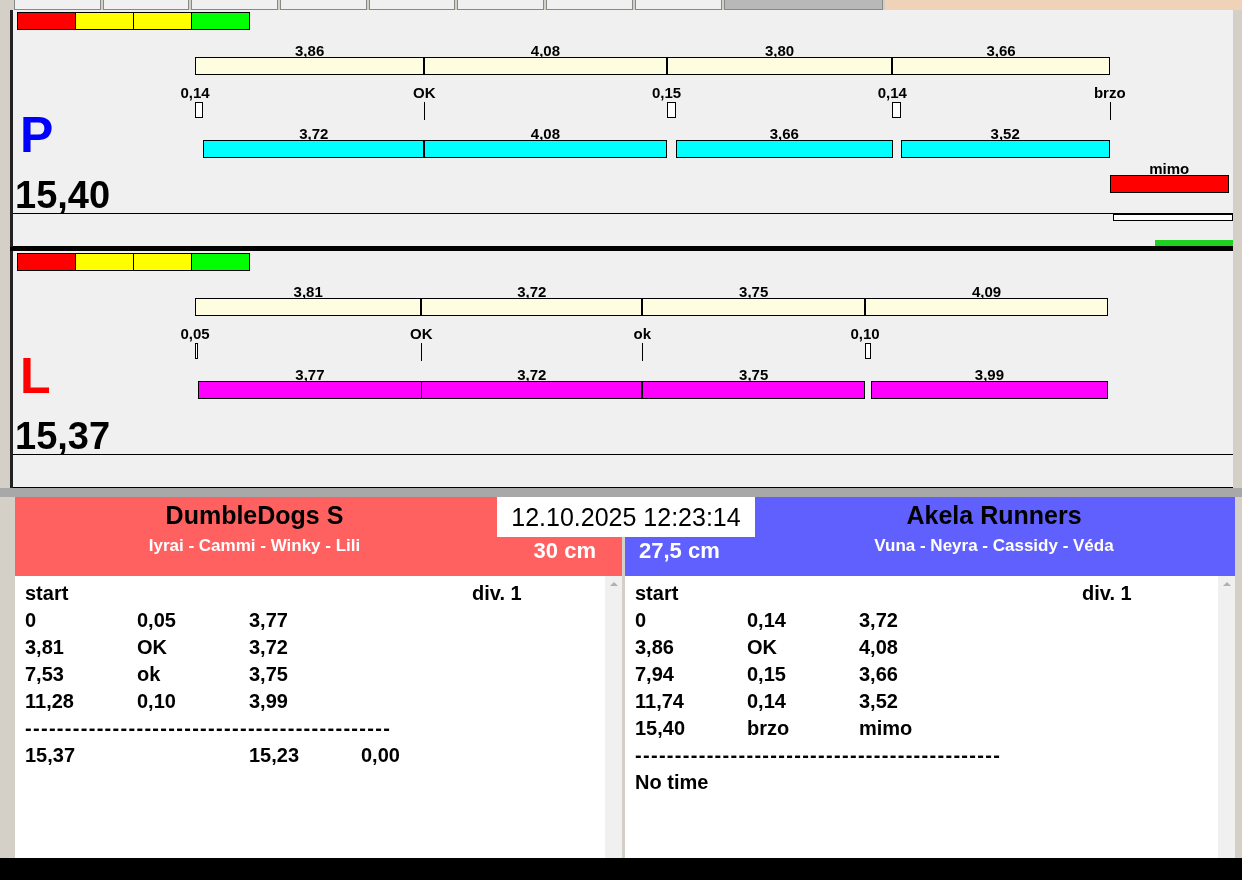  What do you see at coordinates (37, 135) in the screenshot?
I see `lane-letter: P` at bounding box center [37, 135].